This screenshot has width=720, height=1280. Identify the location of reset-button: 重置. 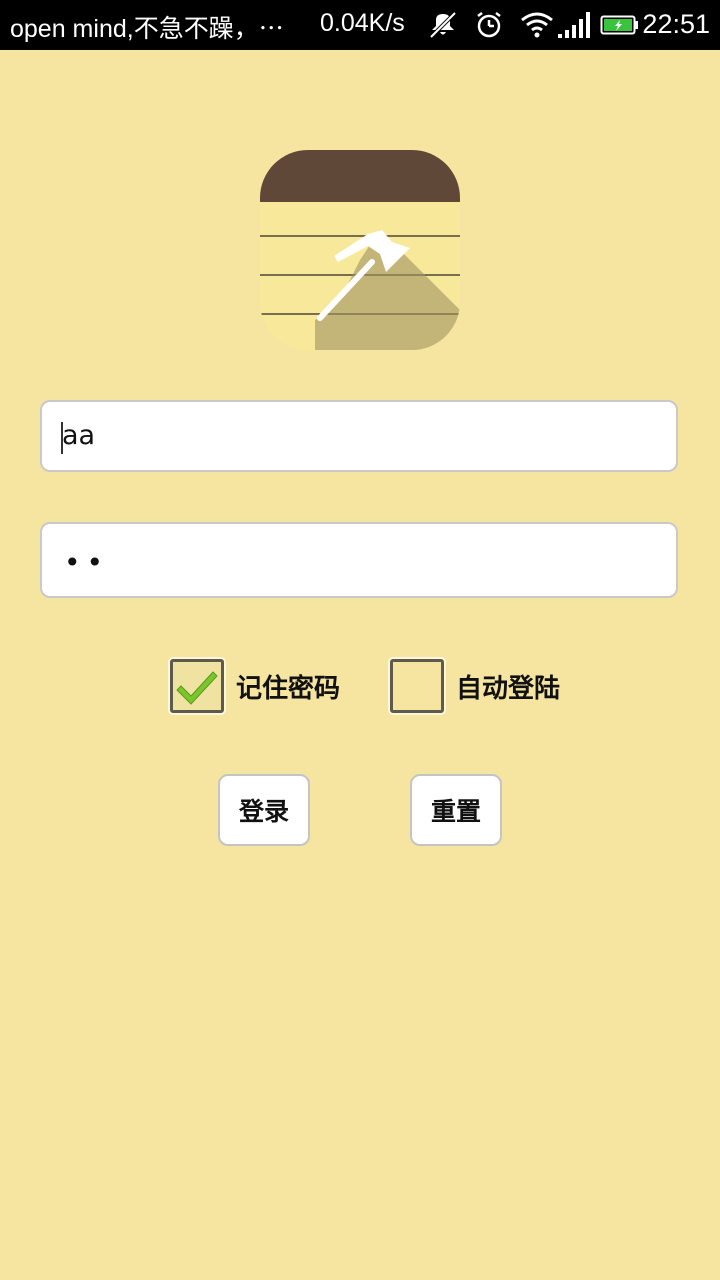
(456, 810).